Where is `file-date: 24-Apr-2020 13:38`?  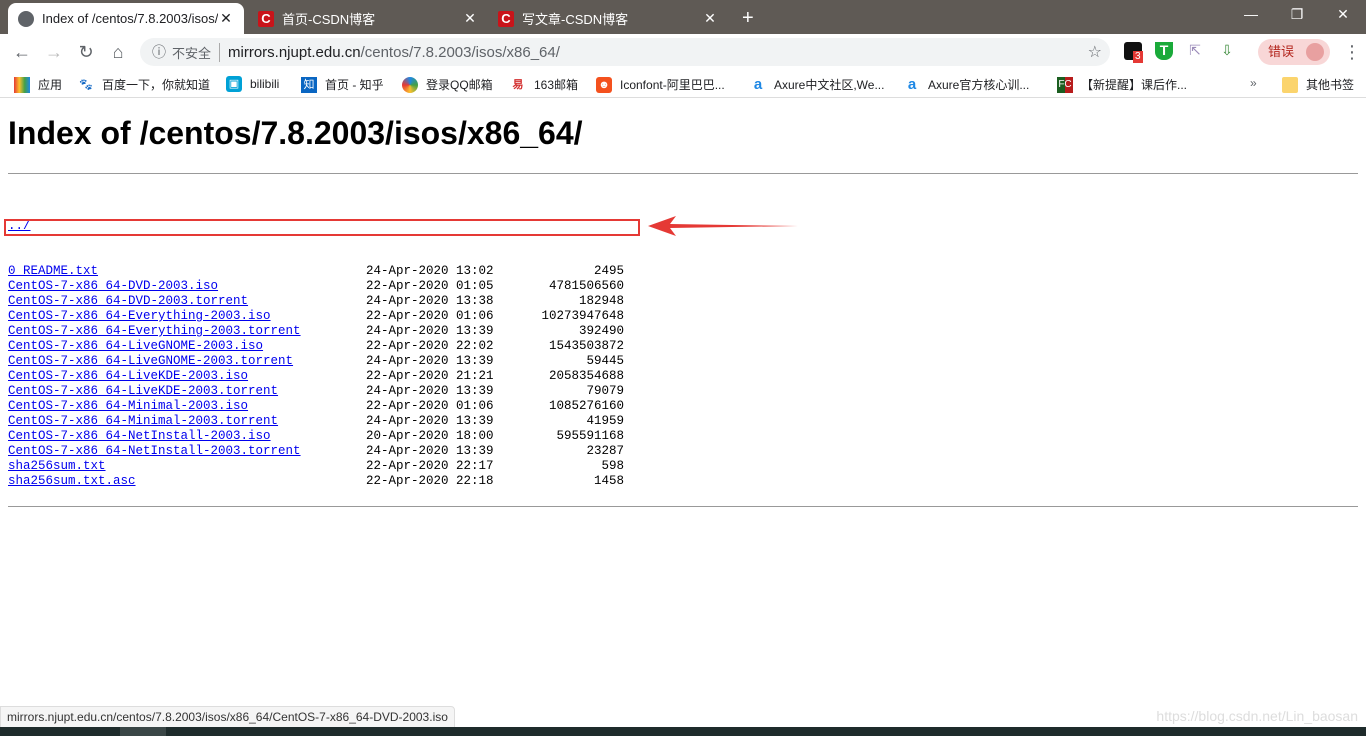
file-date: 24-Apr-2020 13:38 is located at coordinates (430, 301).